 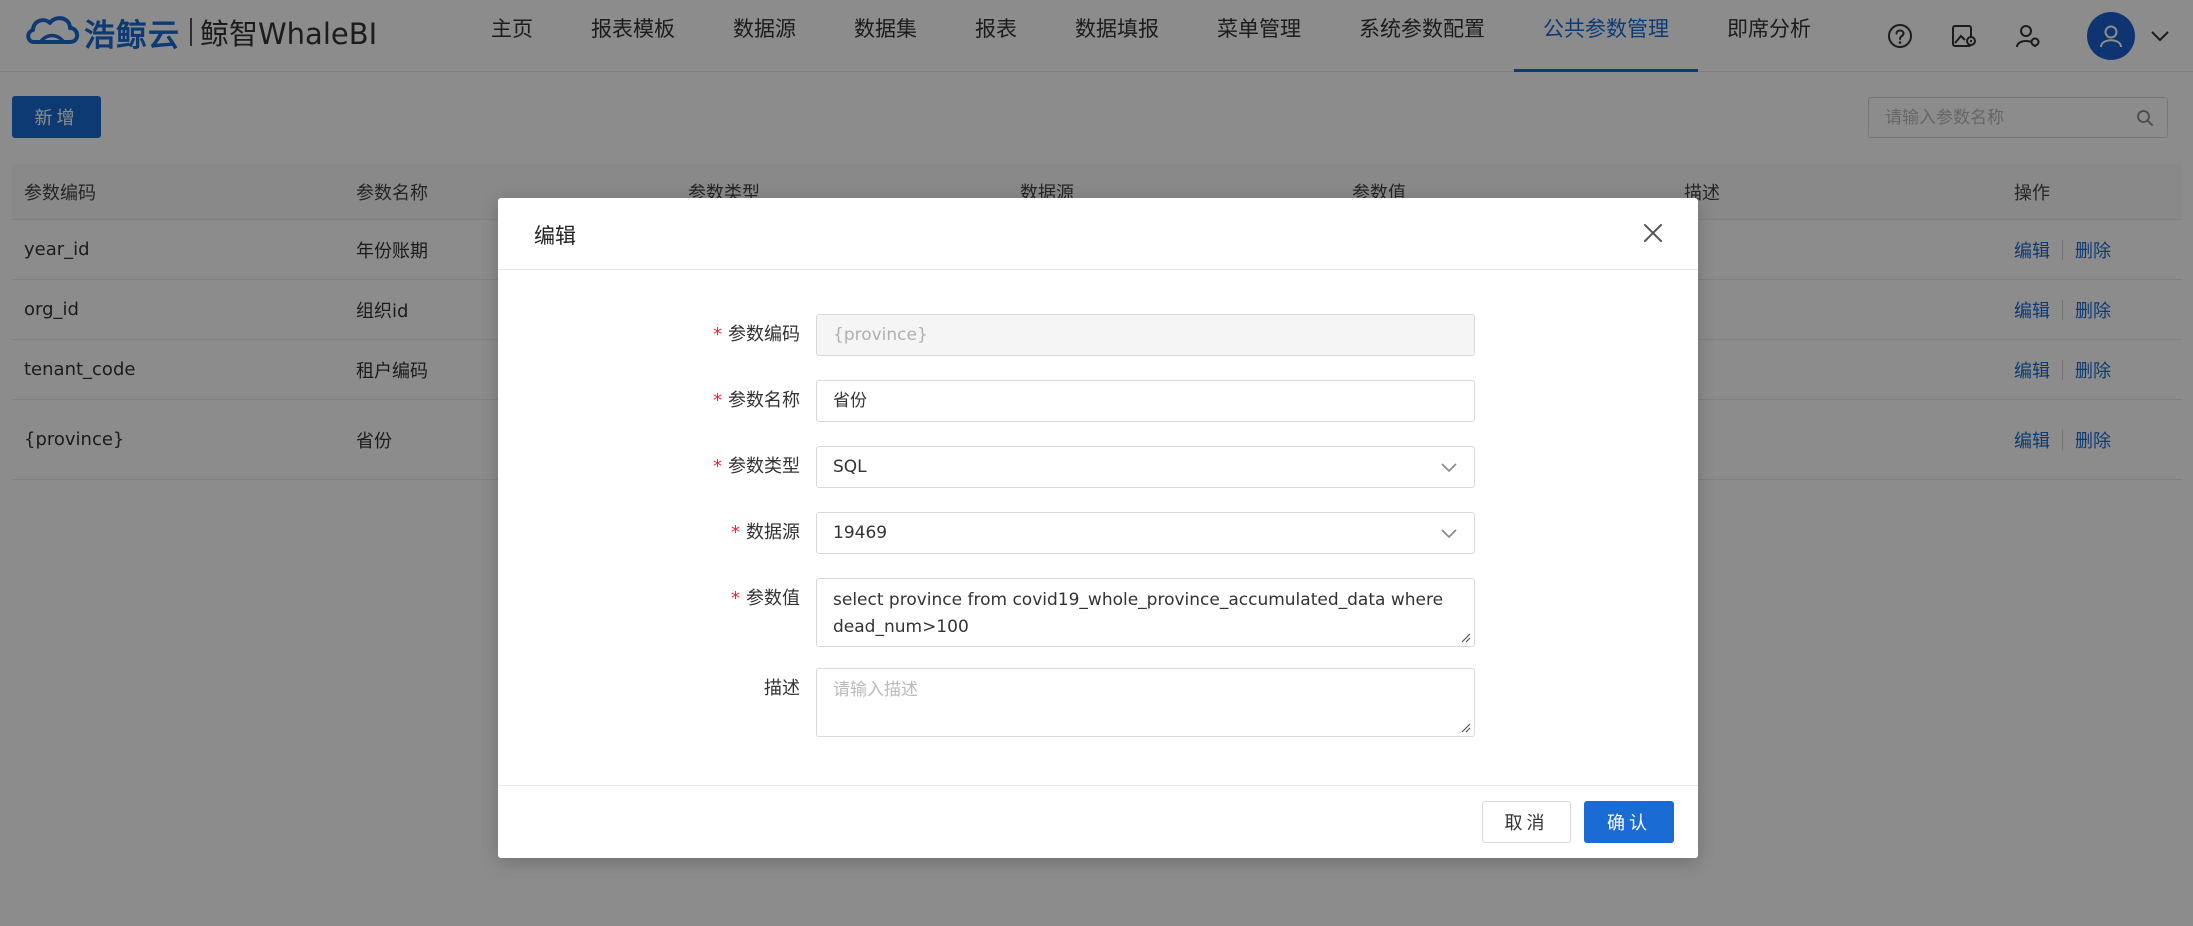 What do you see at coordinates (1098, 821) in the screenshot?
I see `dialog-footer: 取消 确认` at bounding box center [1098, 821].